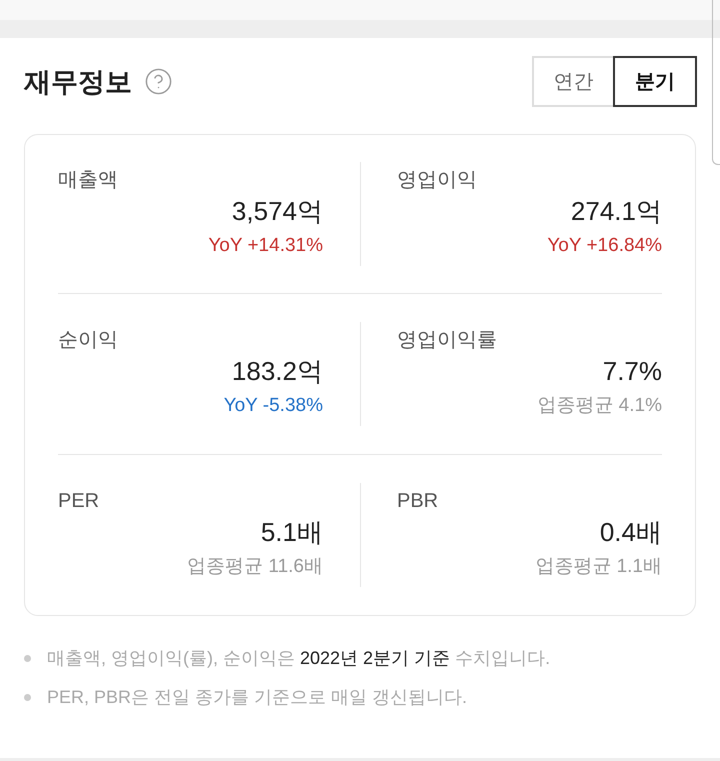  What do you see at coordinates (632, 371) in the screenshot?
I see `metric-value: 7.7%` at bounding box center [632, 371].